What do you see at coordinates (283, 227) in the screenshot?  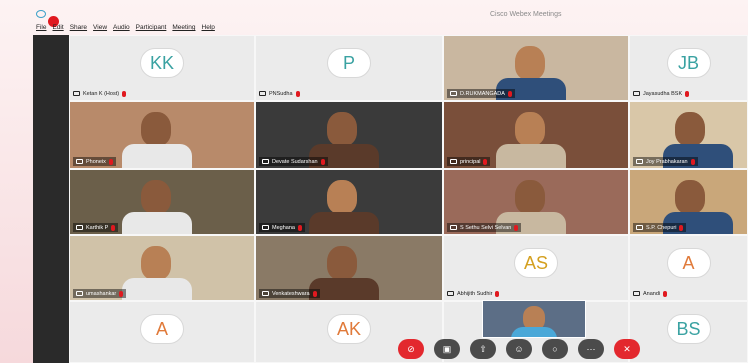 I see `participant-name: Meghana` at bounding box center [283, 227].